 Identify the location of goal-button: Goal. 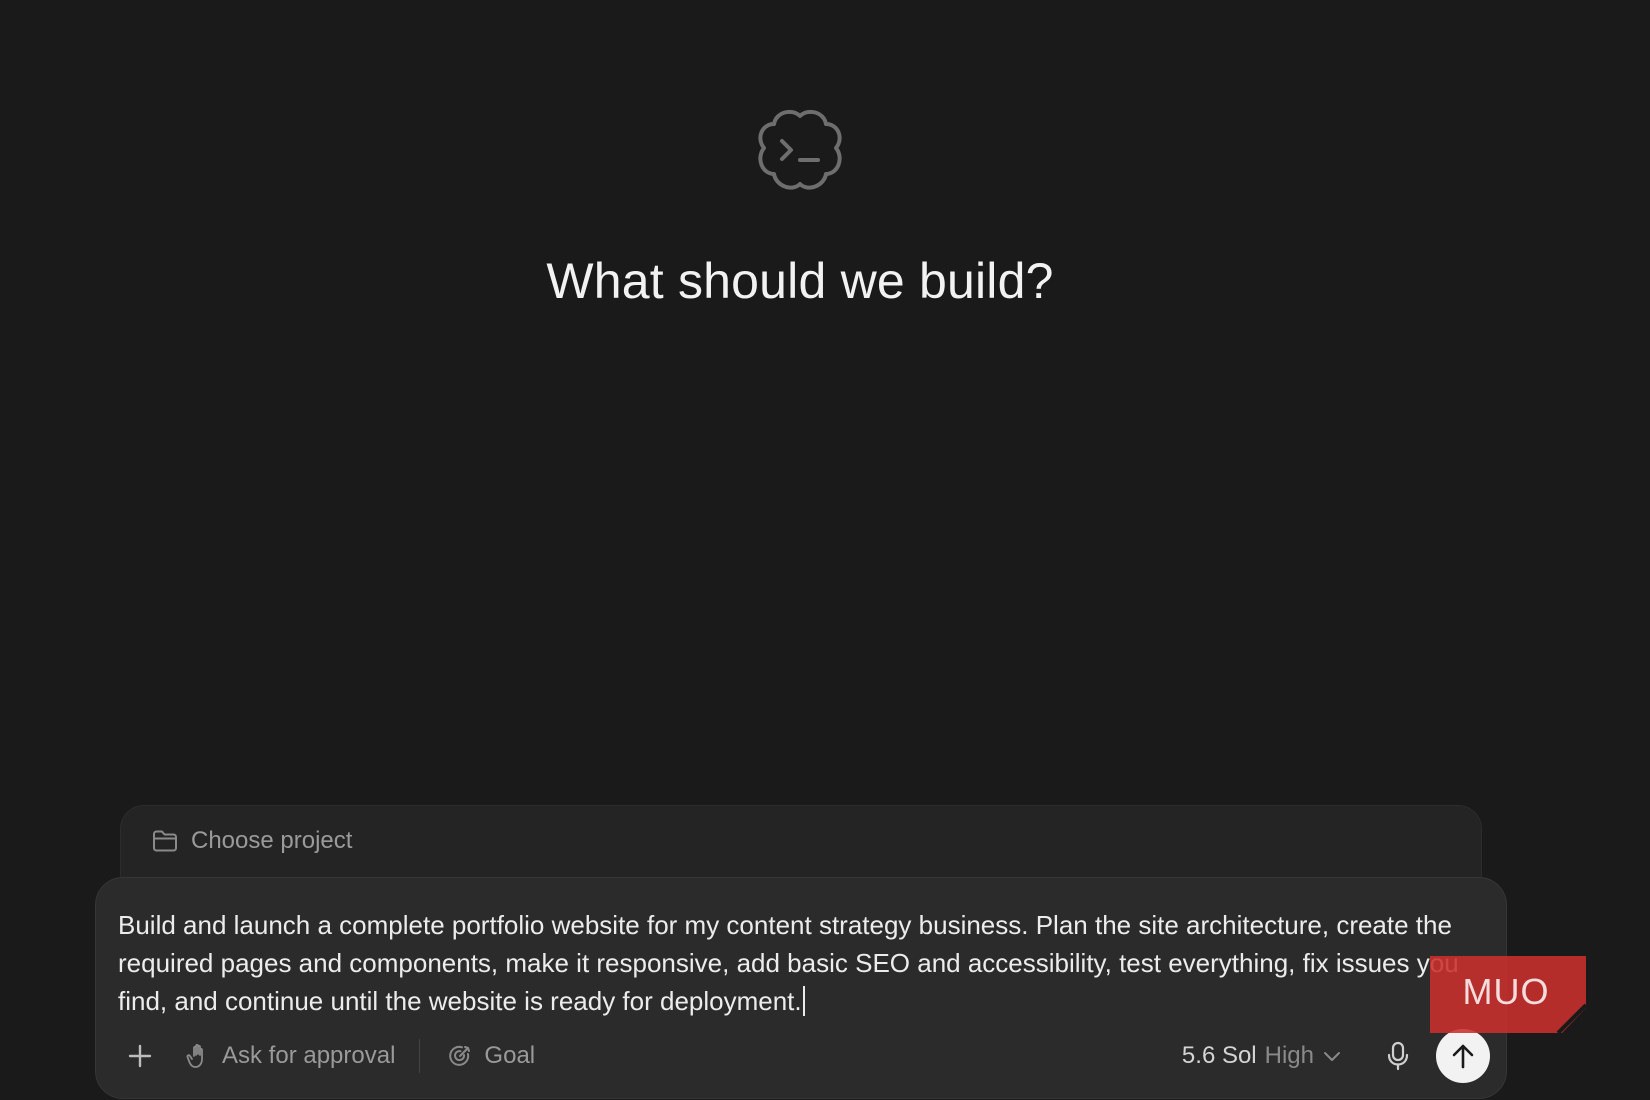
(490, 1056).